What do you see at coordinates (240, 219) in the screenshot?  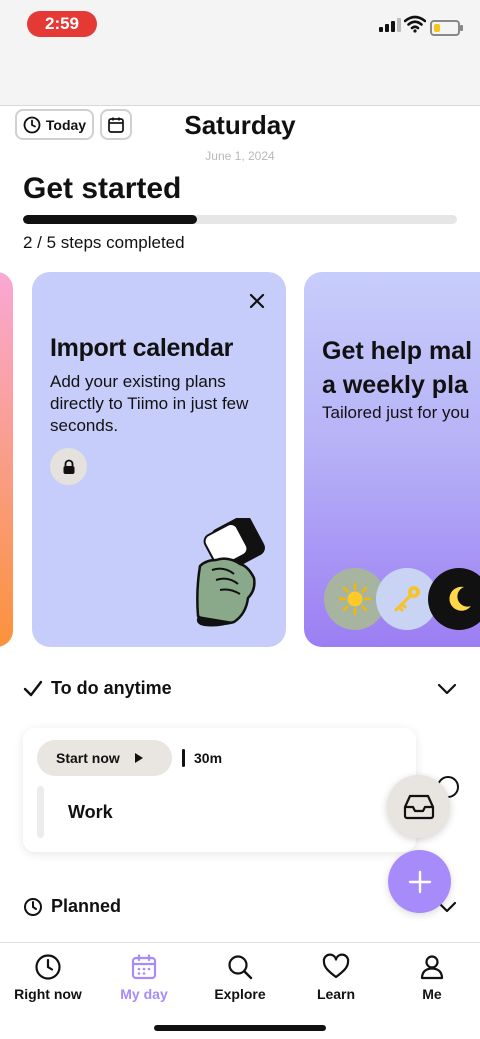 I see `onboarding-progress-bar` at bounding box center [240, 219].